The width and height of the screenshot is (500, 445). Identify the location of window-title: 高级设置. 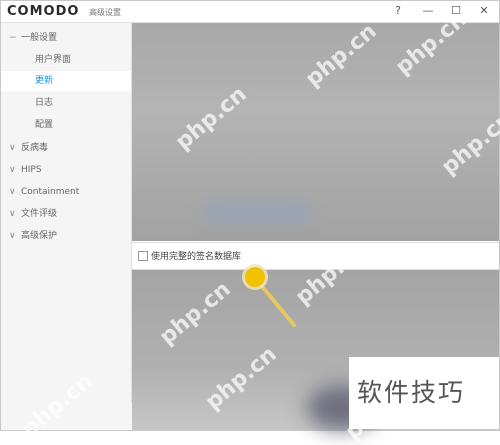
(105, 12).